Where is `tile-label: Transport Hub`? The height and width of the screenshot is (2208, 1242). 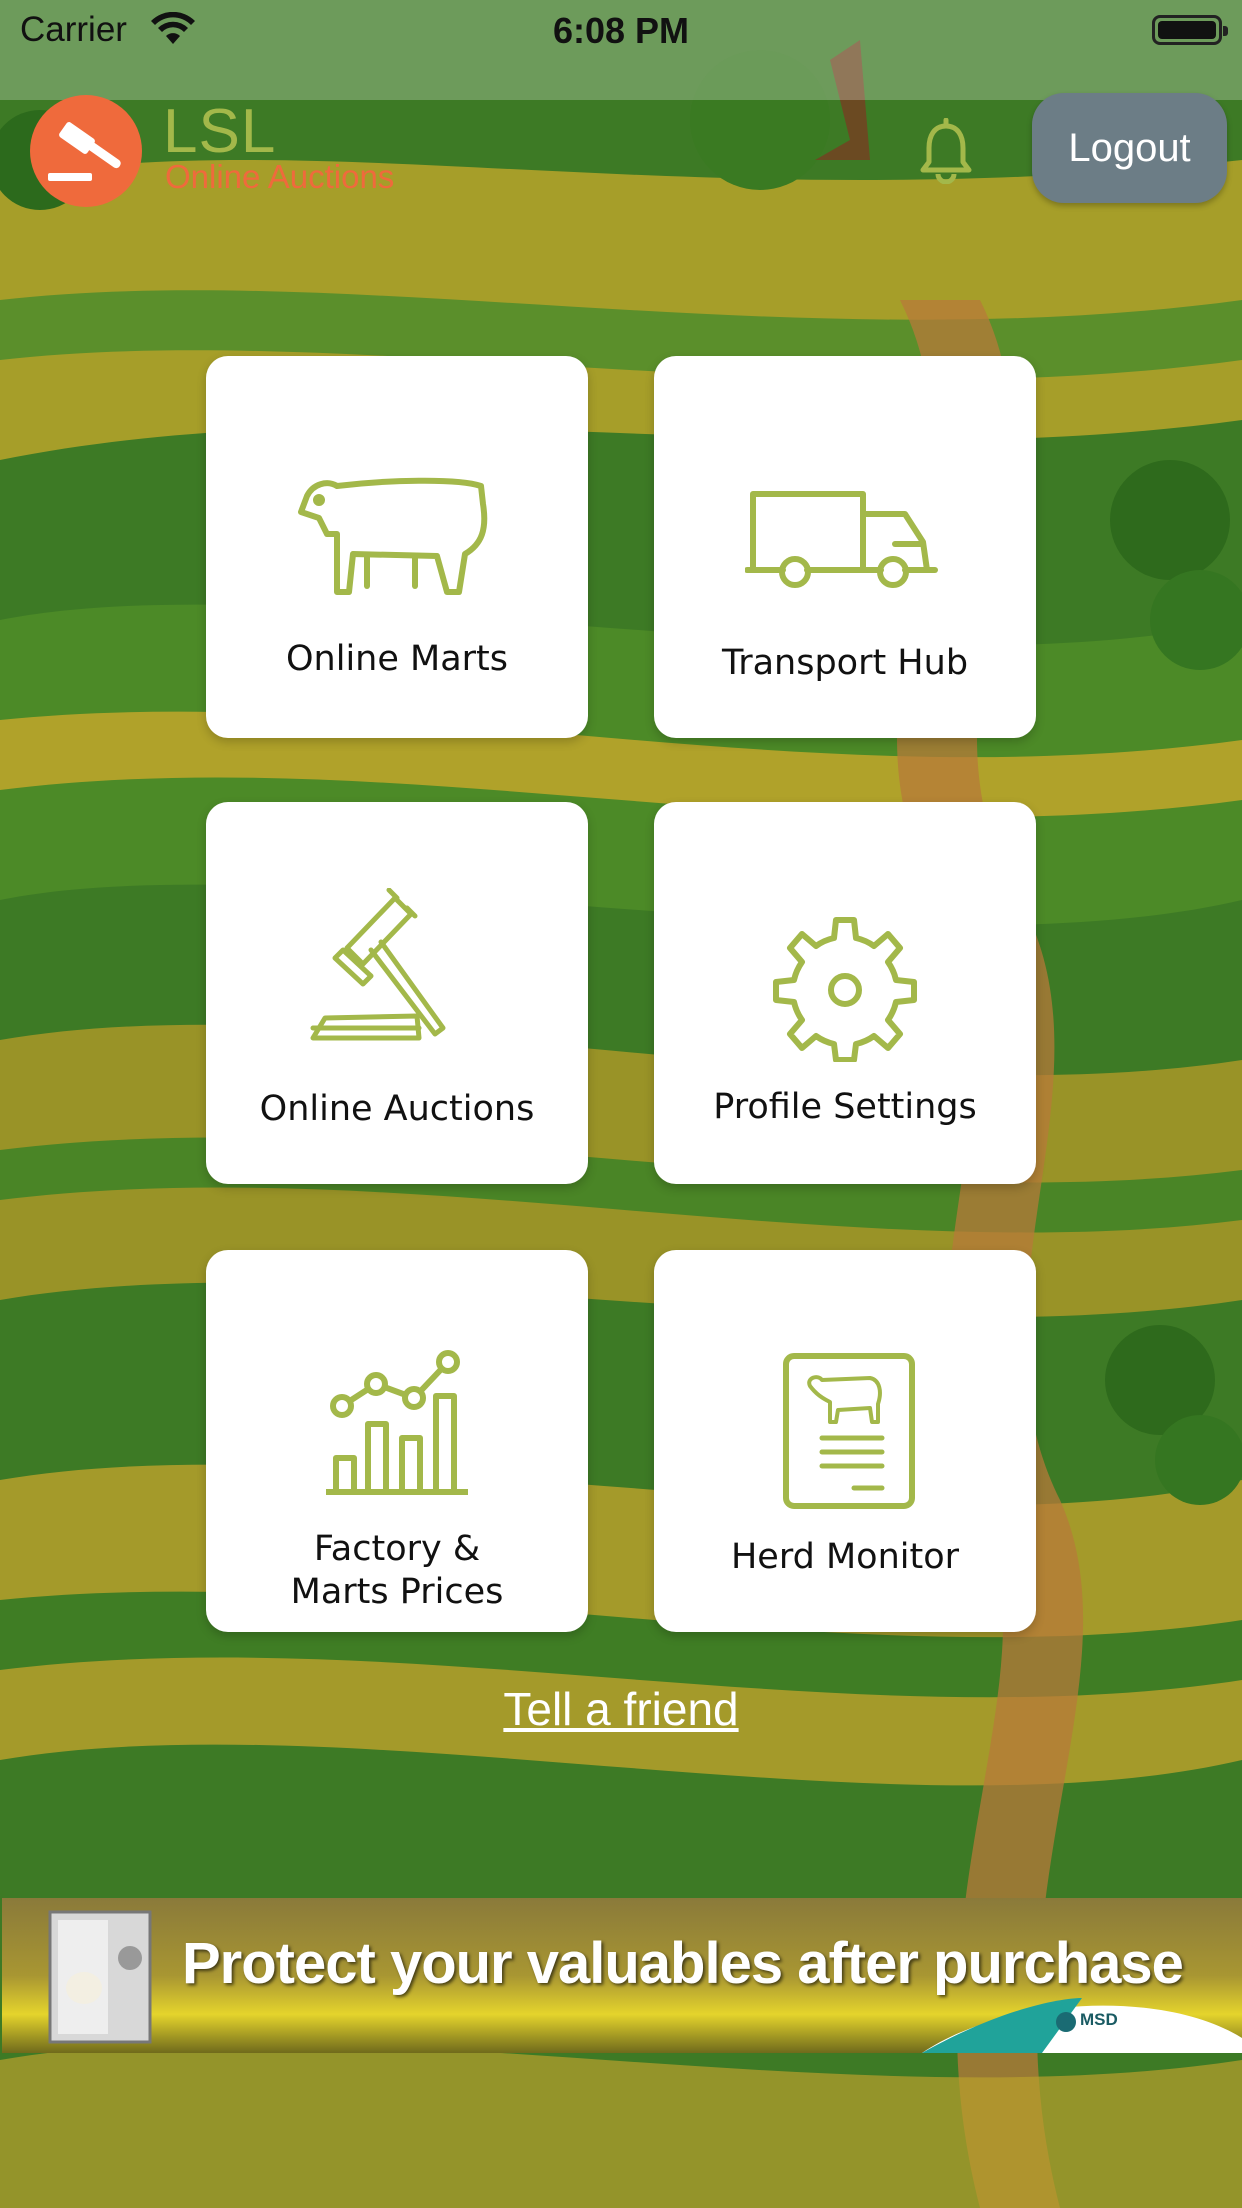
tile-label: Transport Hub is located at coordinates (845, 663).